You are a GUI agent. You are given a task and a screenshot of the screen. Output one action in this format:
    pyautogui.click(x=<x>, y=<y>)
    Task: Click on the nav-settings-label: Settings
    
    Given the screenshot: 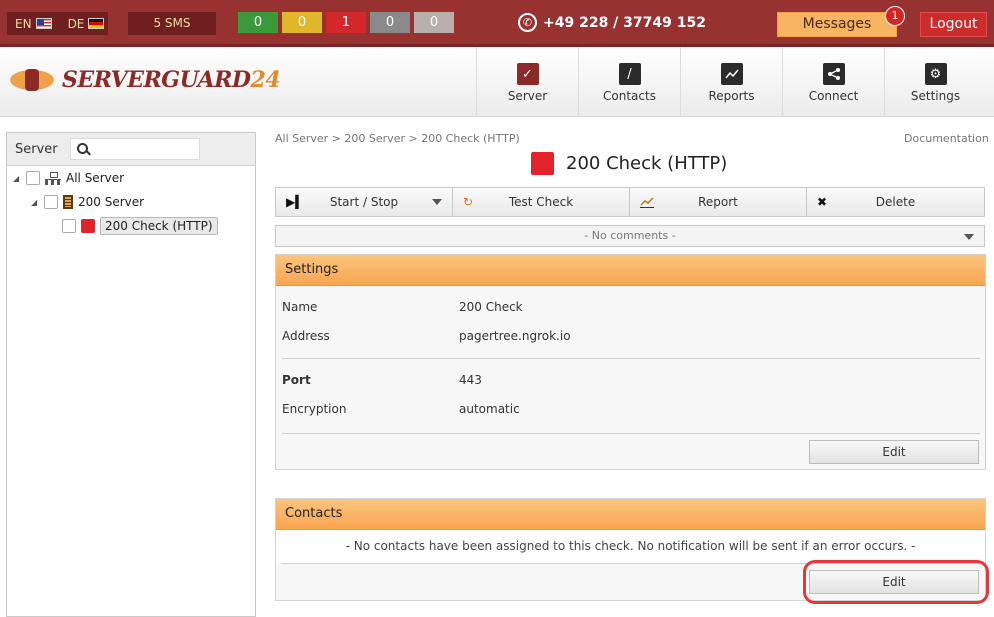 What is the action you would take?
    pyautogui.click(x=935, y=96)
    